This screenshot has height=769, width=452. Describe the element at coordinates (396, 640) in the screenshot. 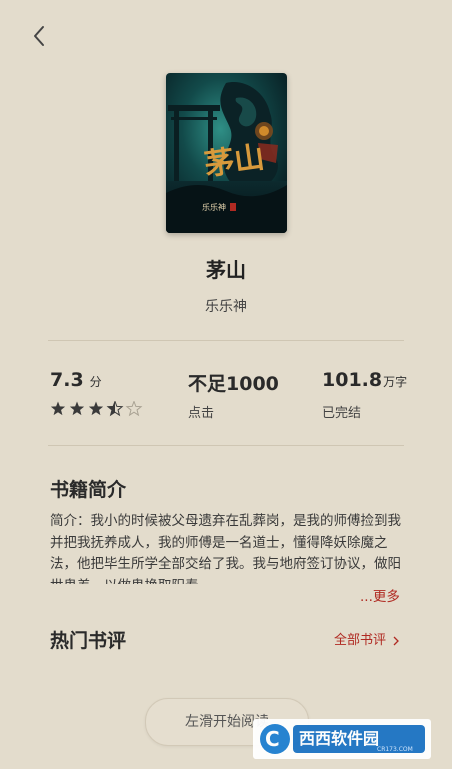

I see `chevron-right-icon` at that location.